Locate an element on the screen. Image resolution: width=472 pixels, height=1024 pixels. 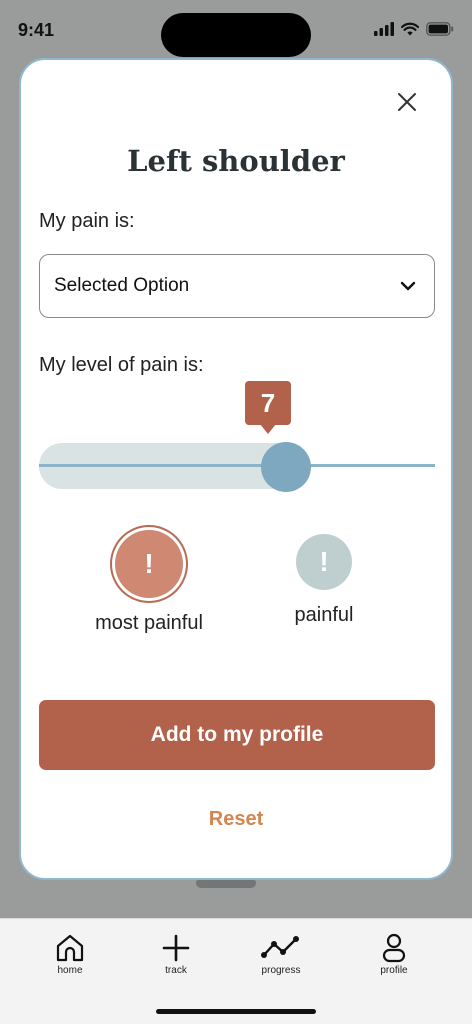
pain-option-painful: ! painful is located at coordinates (324, 580).